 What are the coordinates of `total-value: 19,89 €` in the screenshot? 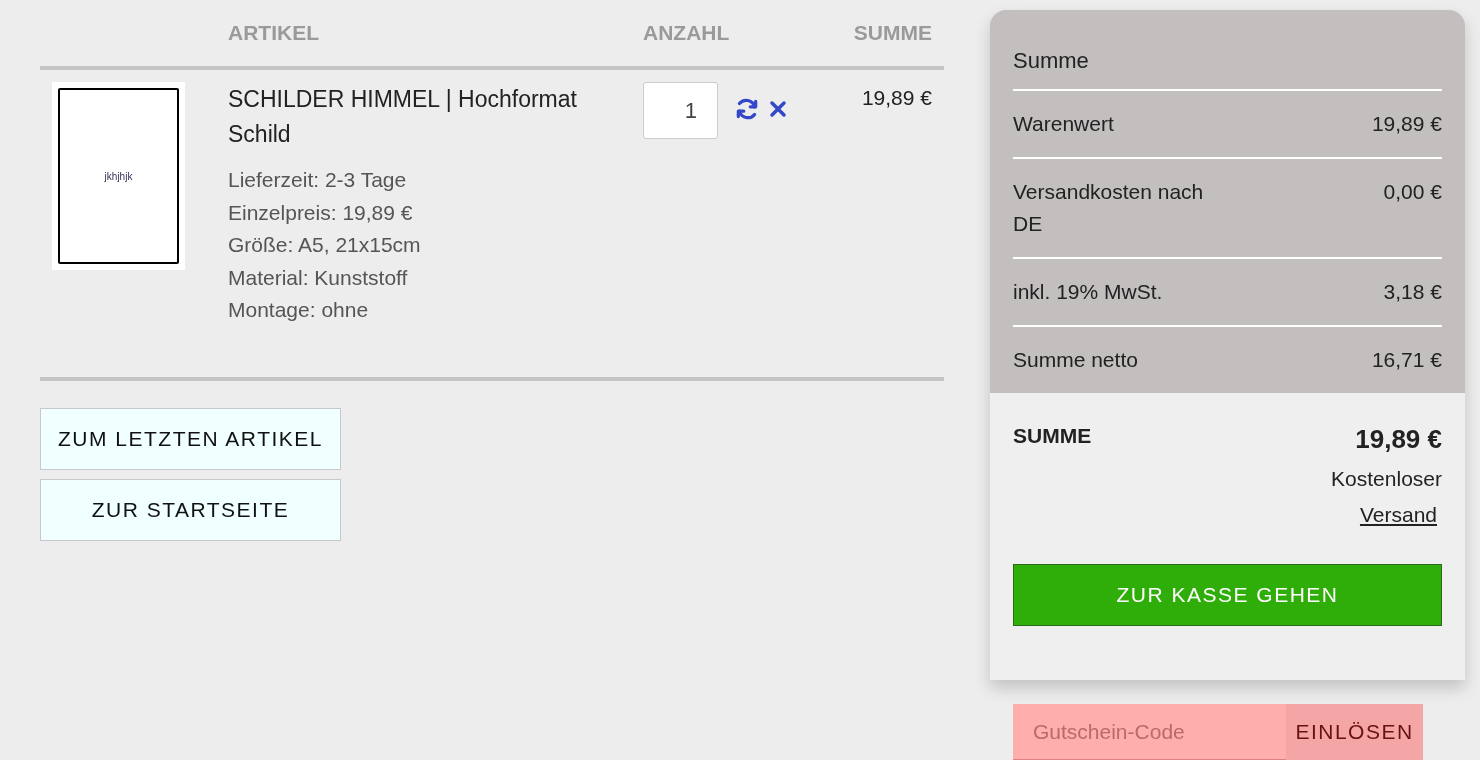 It's located at (1398, 439).